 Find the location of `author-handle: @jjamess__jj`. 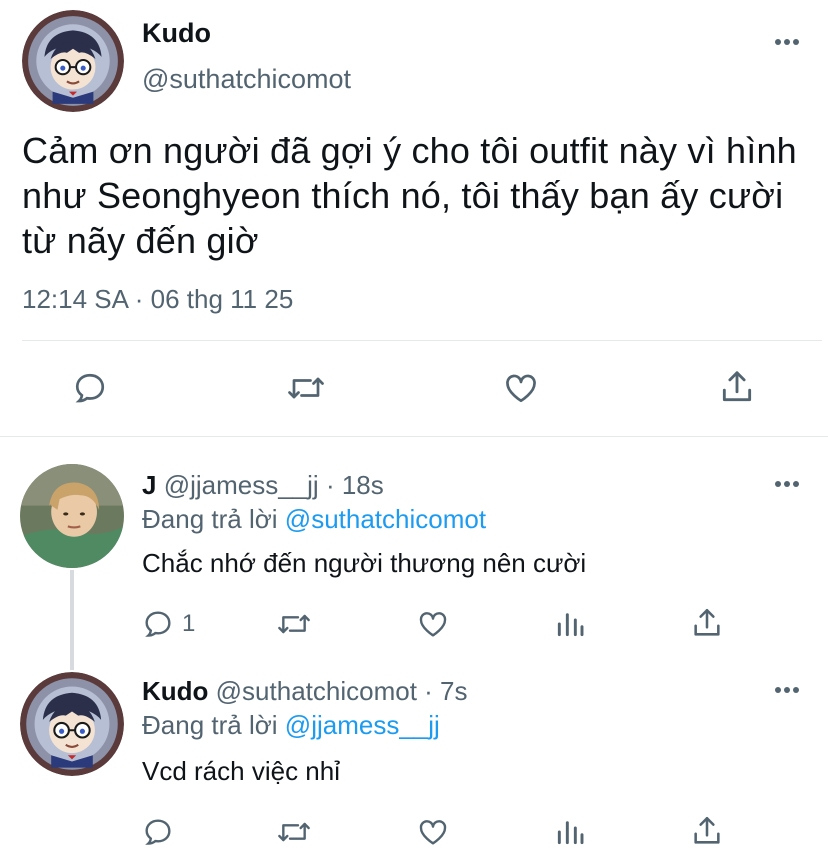

author-handle: @jjamess__jj is located at coordinates (241, 485).